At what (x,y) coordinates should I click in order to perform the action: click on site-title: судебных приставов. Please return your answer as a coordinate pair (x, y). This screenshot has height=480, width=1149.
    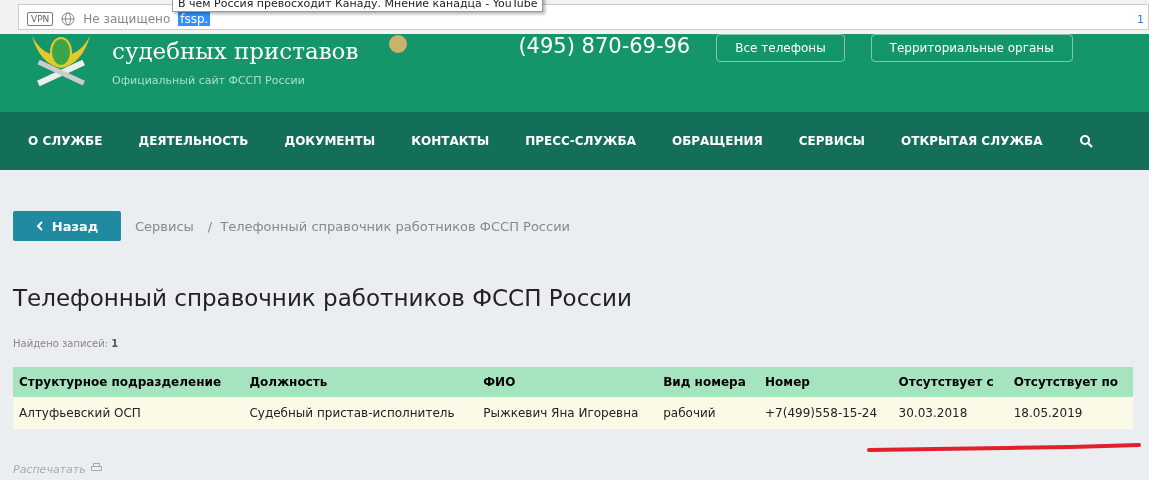
    Looking at the image, I should click on (235, 51).